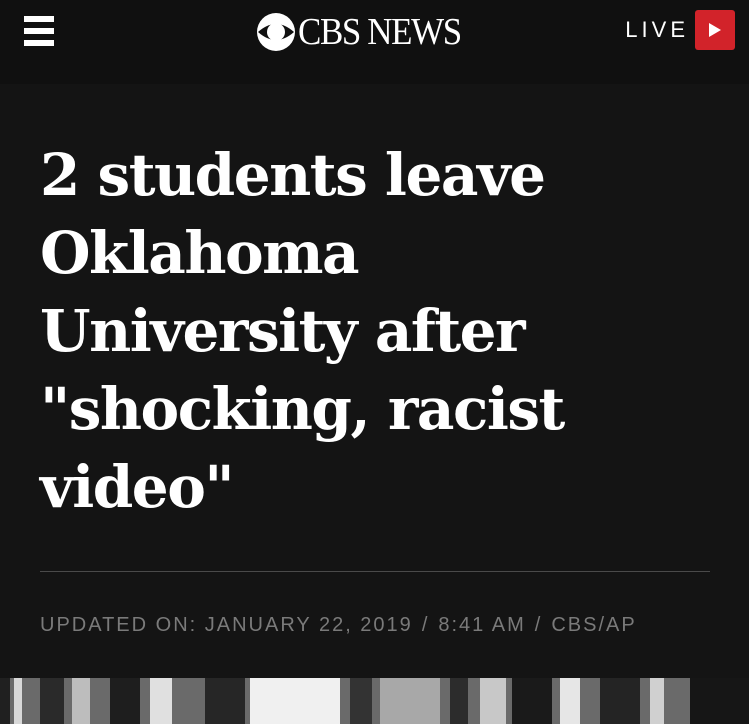 The image size is (749, 724). I want to click on cbs-news-logo: CBS NEWS, so click(365, 32).